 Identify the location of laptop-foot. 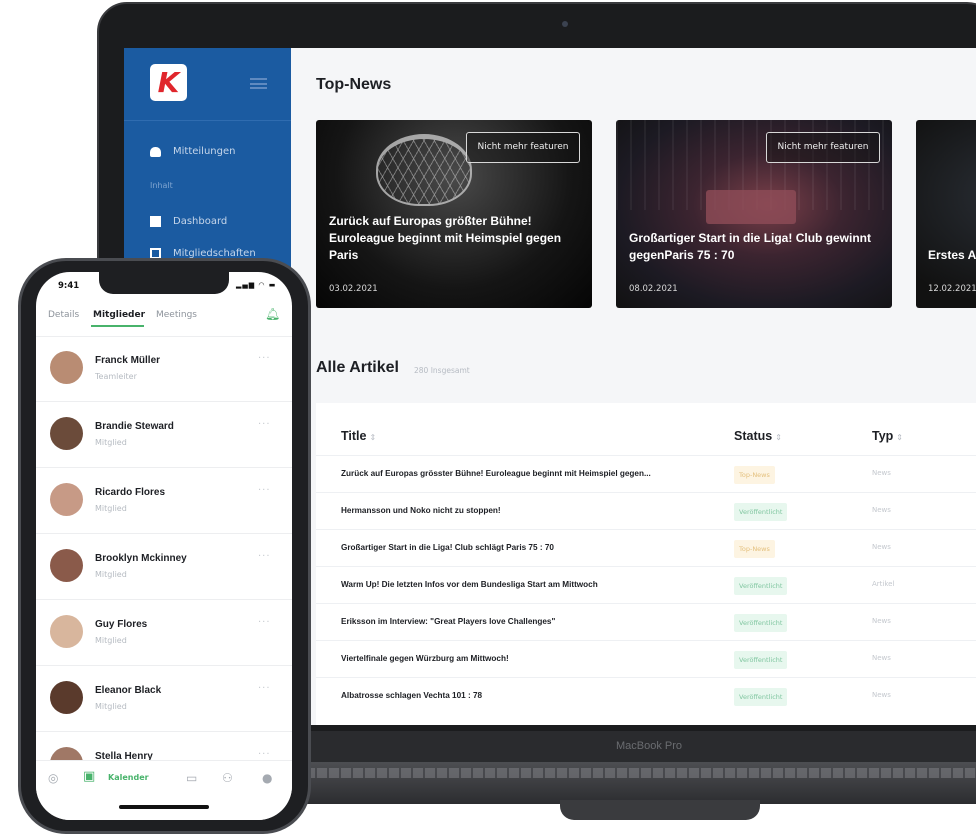
(660, 810).